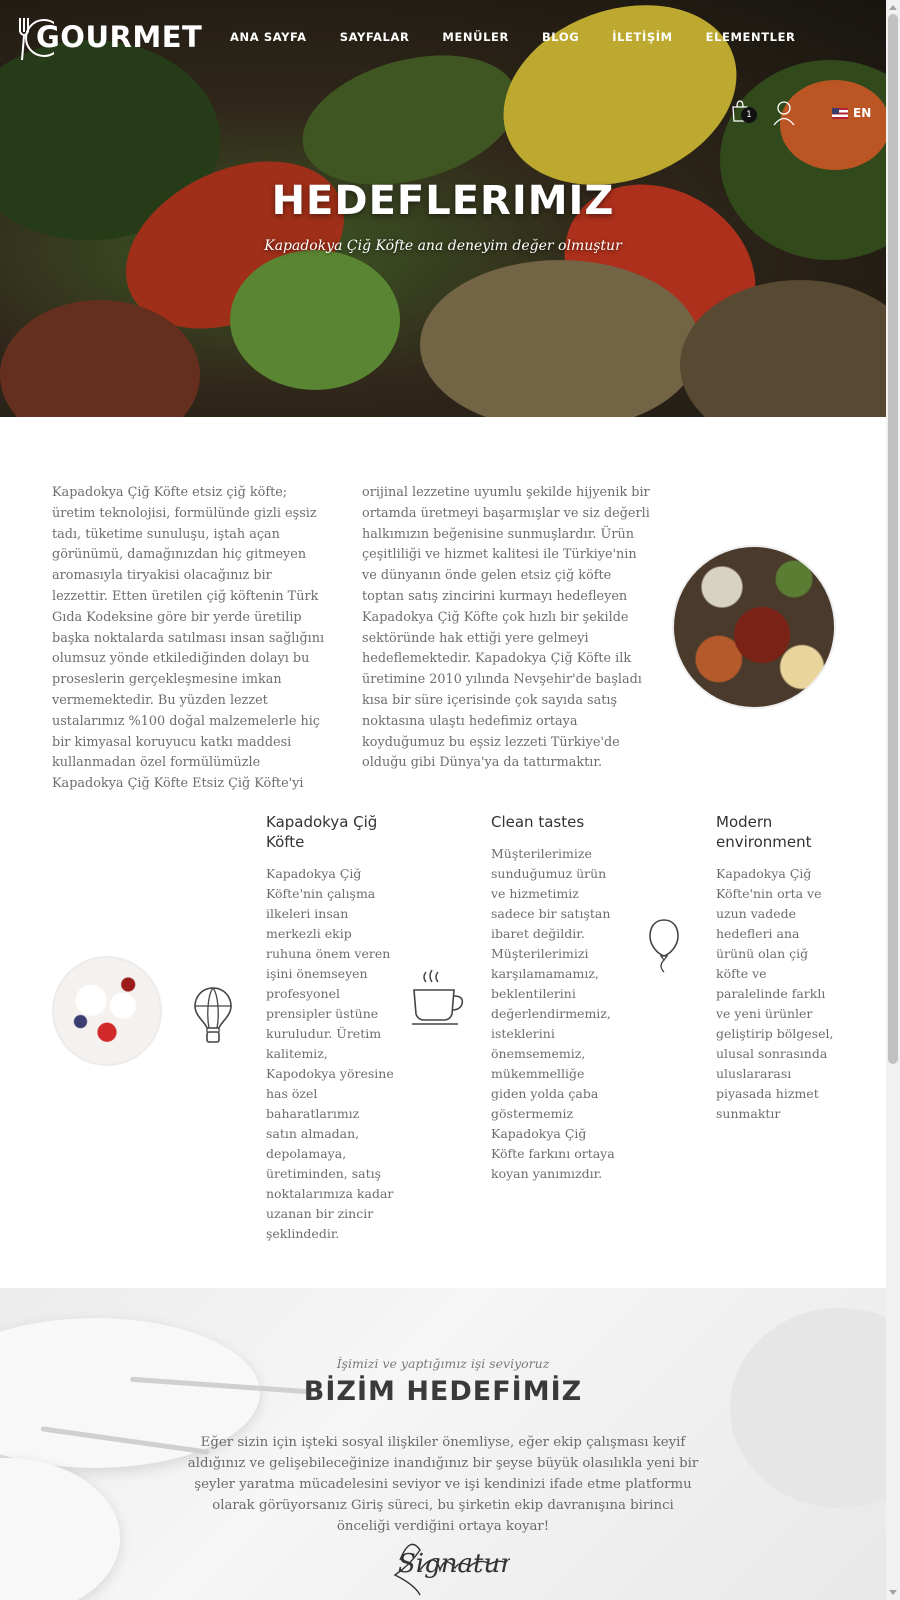 The image size is (900, 1600). I want to click on feature-title-2: Clean tastes, so click(538, 822).